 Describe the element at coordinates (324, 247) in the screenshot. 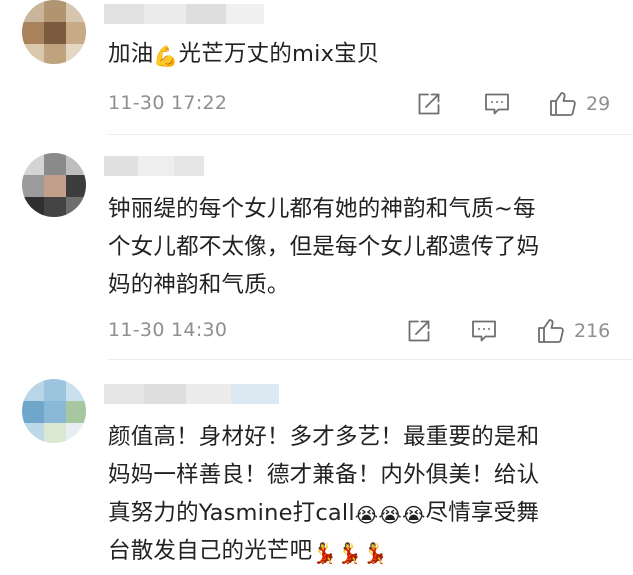

I see `comment-text-line: 个女儿都不太像，但是每个女儿都遗传了妈` at that location.